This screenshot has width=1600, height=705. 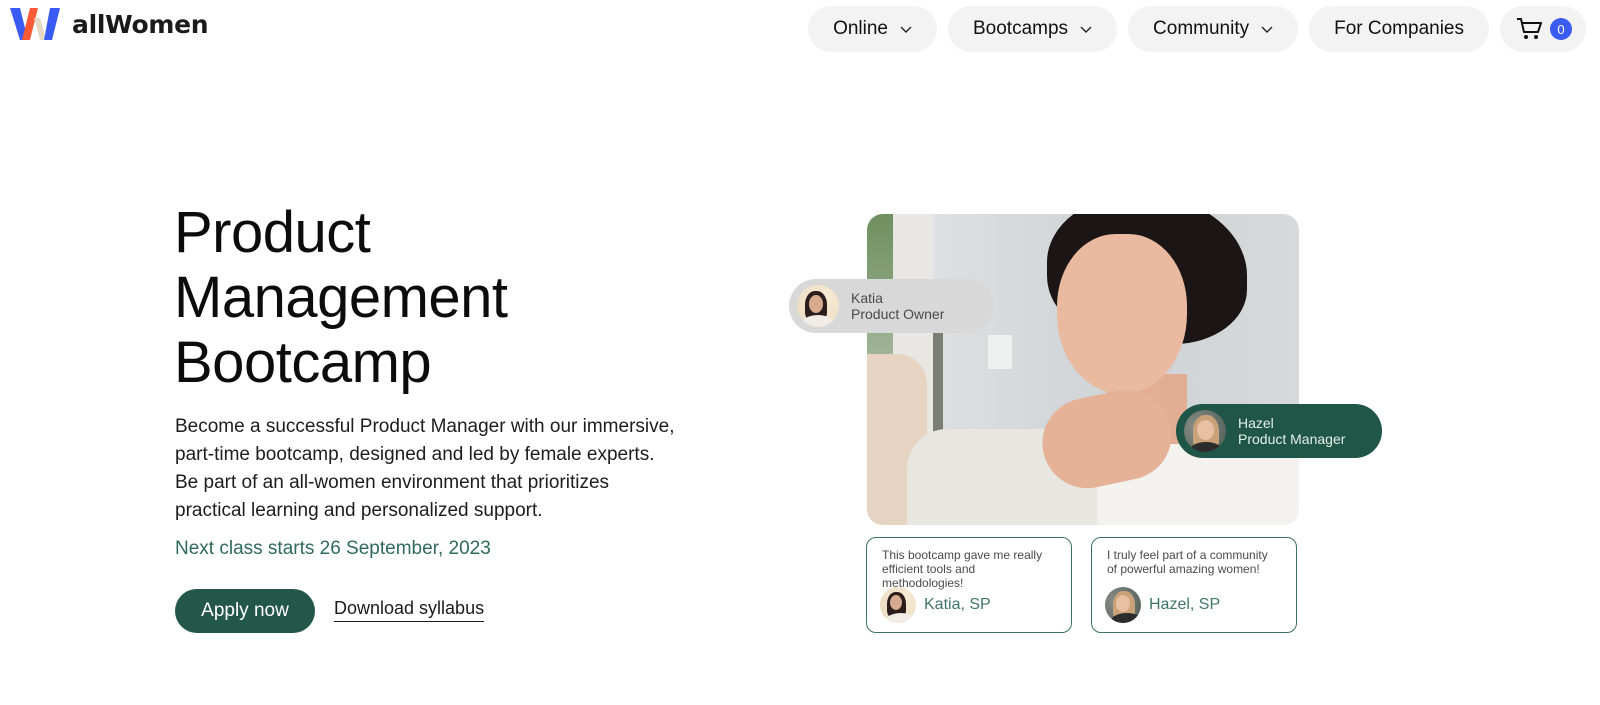 What do you see at coordinates (1185, 604) in the screenshot?
I see `review-author-name: Hazel, SP` at bounding box center [1185, 604].